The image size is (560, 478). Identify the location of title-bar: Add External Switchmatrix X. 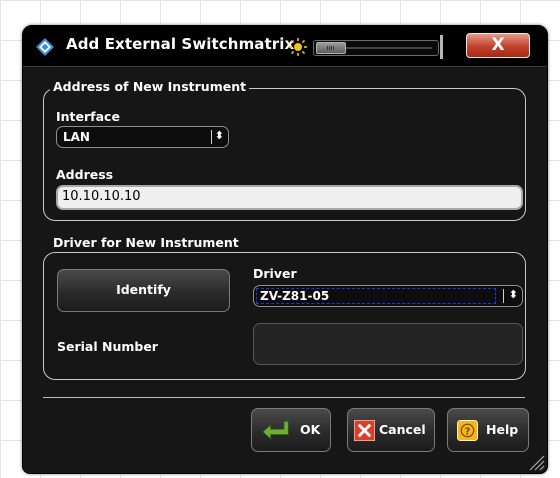
(285, 46).